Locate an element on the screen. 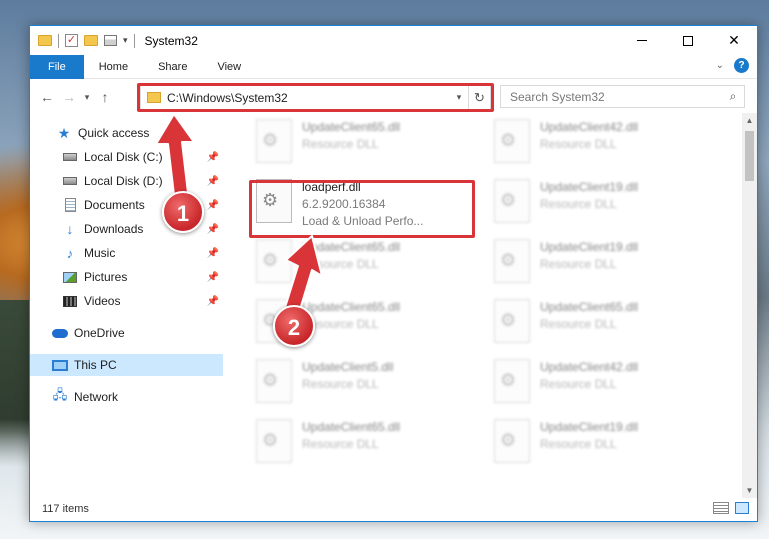  toolbar-separator is located at coordinates (134, 40).